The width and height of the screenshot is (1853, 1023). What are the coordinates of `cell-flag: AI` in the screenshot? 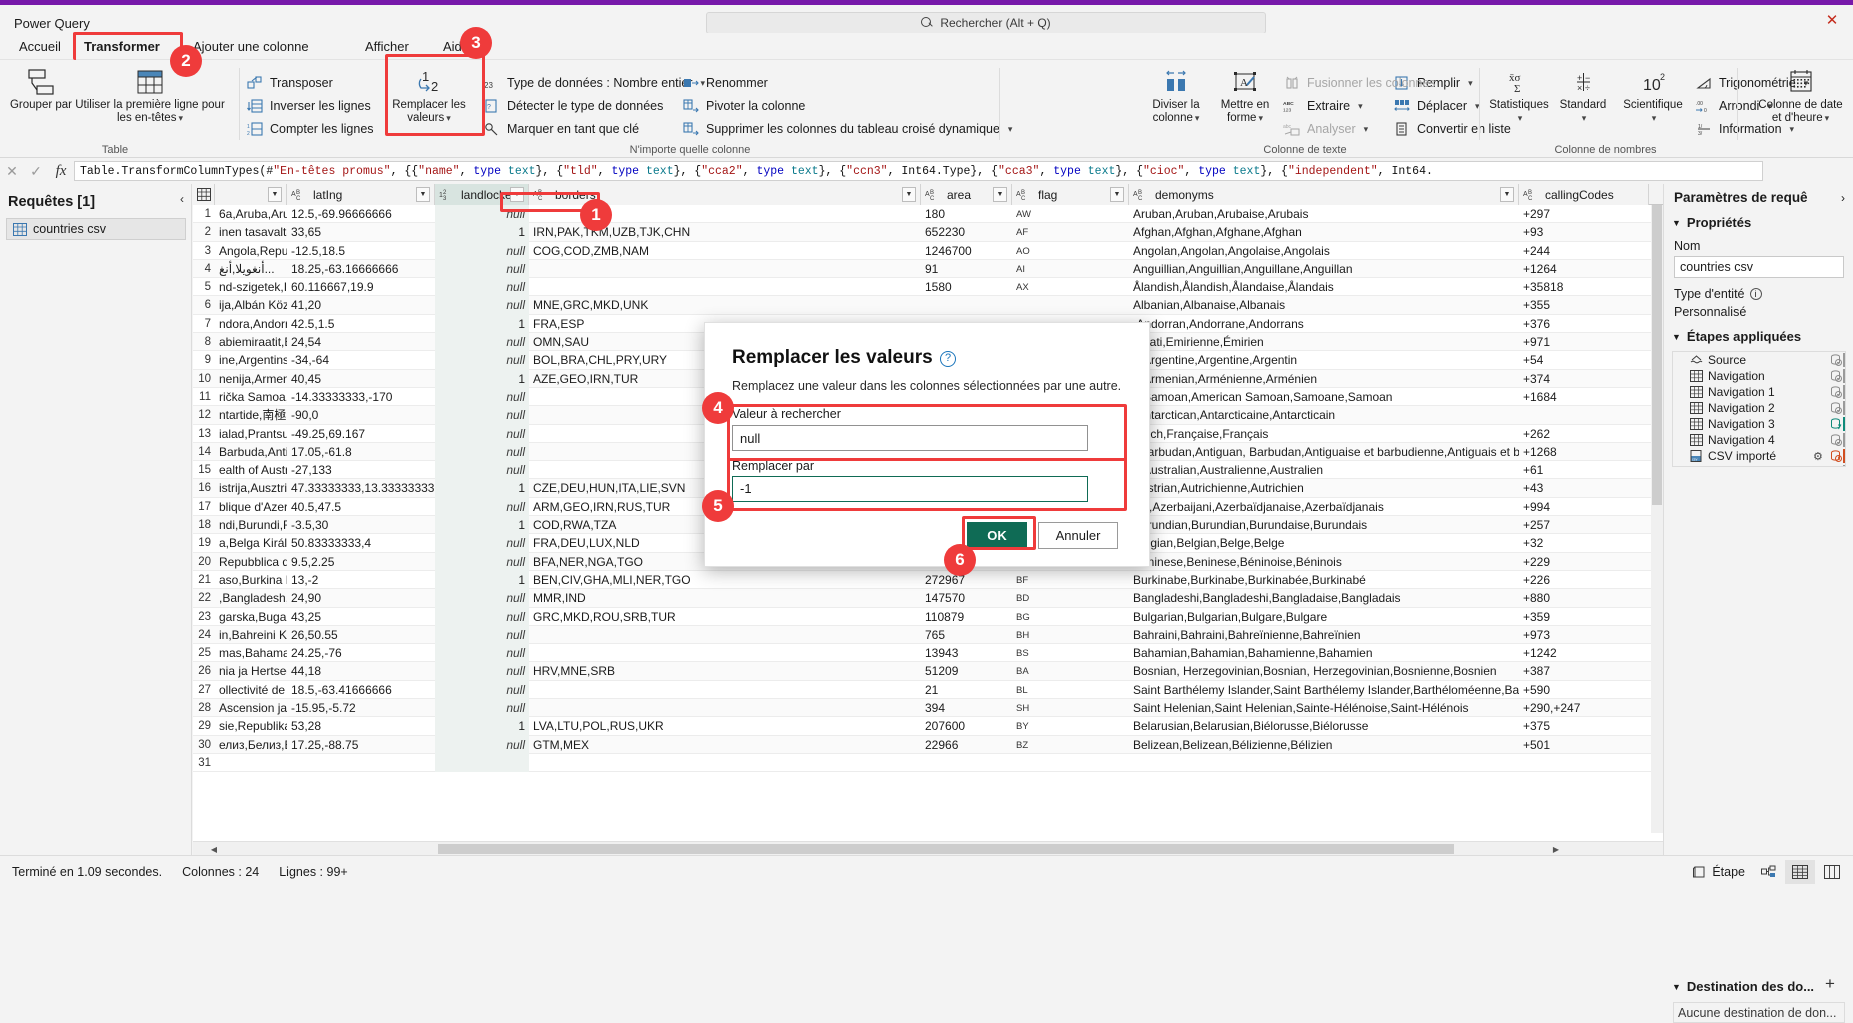 It's located at (1070, 269).